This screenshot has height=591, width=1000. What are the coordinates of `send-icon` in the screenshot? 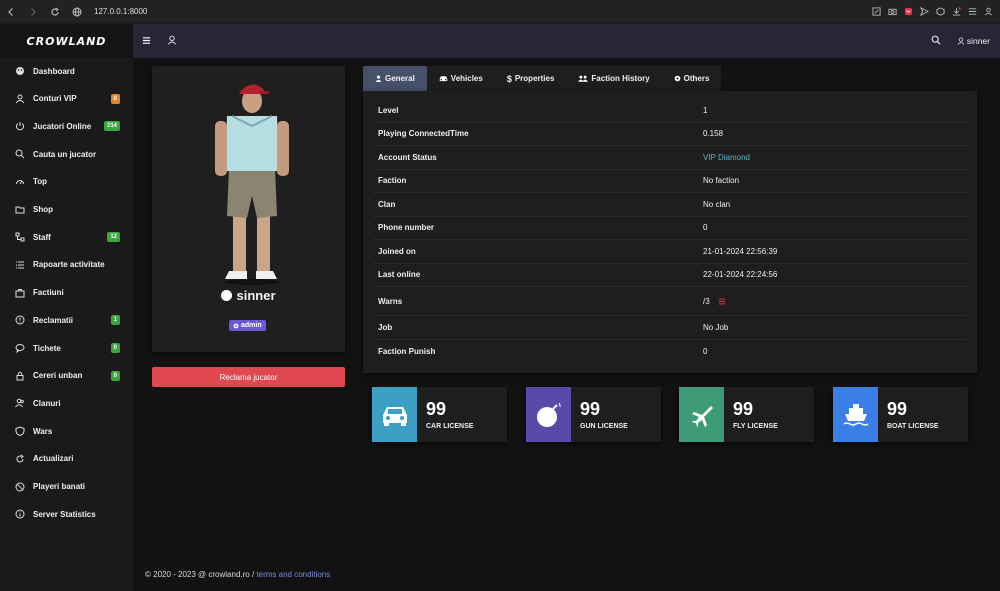 It's located at (924, 12).